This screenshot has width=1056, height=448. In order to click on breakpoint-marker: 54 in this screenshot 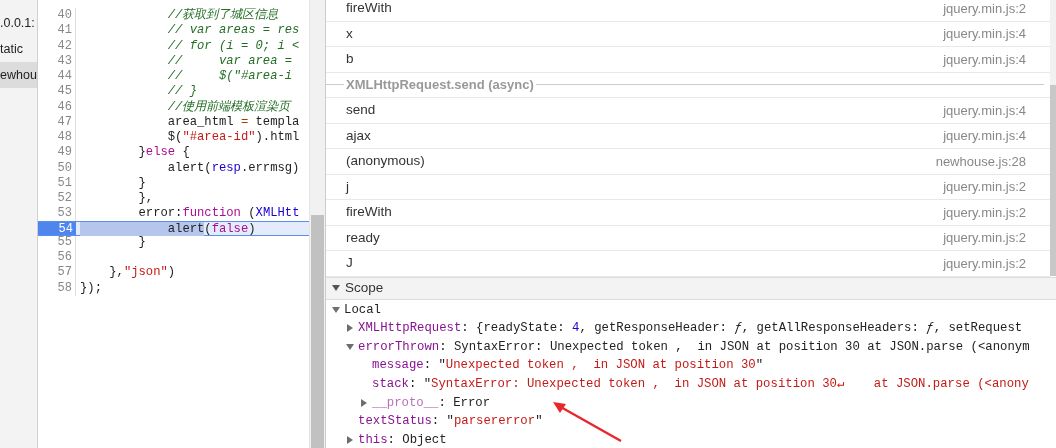, I will do `click(57, 228)`.